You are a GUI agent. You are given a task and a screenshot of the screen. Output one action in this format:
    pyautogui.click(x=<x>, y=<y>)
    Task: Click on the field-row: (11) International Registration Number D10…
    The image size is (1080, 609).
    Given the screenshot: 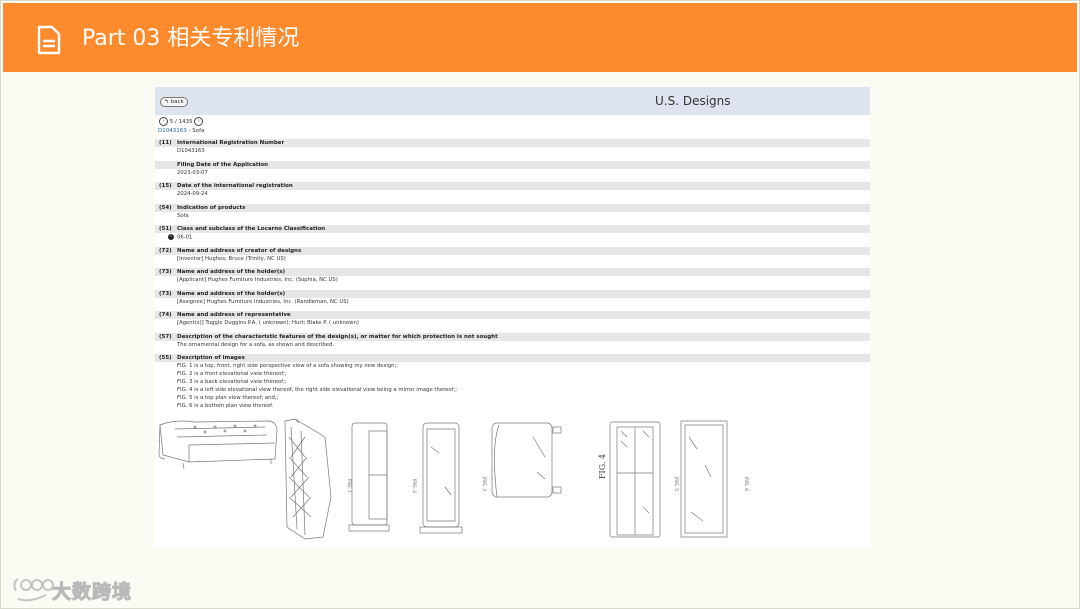 What is the action you would take?
    pyautogui.click(x=512, y=147)
    